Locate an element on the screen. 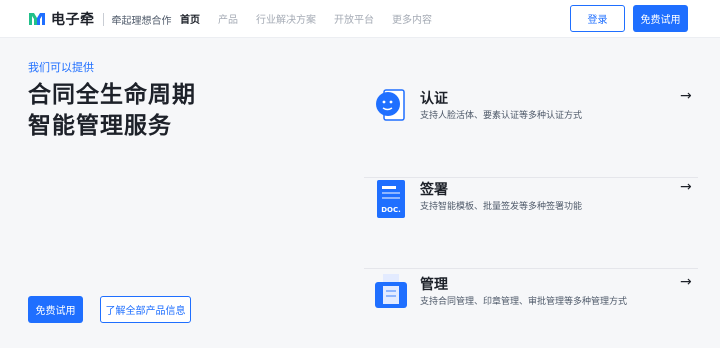 The width and height of the screenshot is (720, 348). nav-item-products: 产品 is located at coordinates (228, 18).